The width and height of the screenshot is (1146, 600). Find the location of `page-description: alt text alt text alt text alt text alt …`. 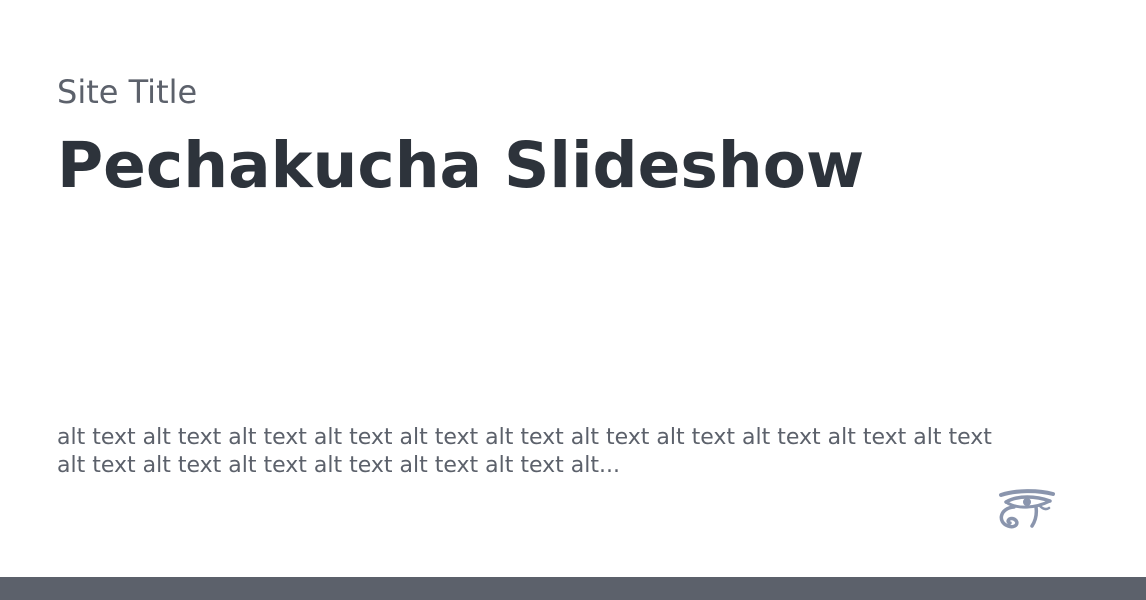

page-description: alt text alt text alt text alt text alt … is located at coordinates (524, 451).